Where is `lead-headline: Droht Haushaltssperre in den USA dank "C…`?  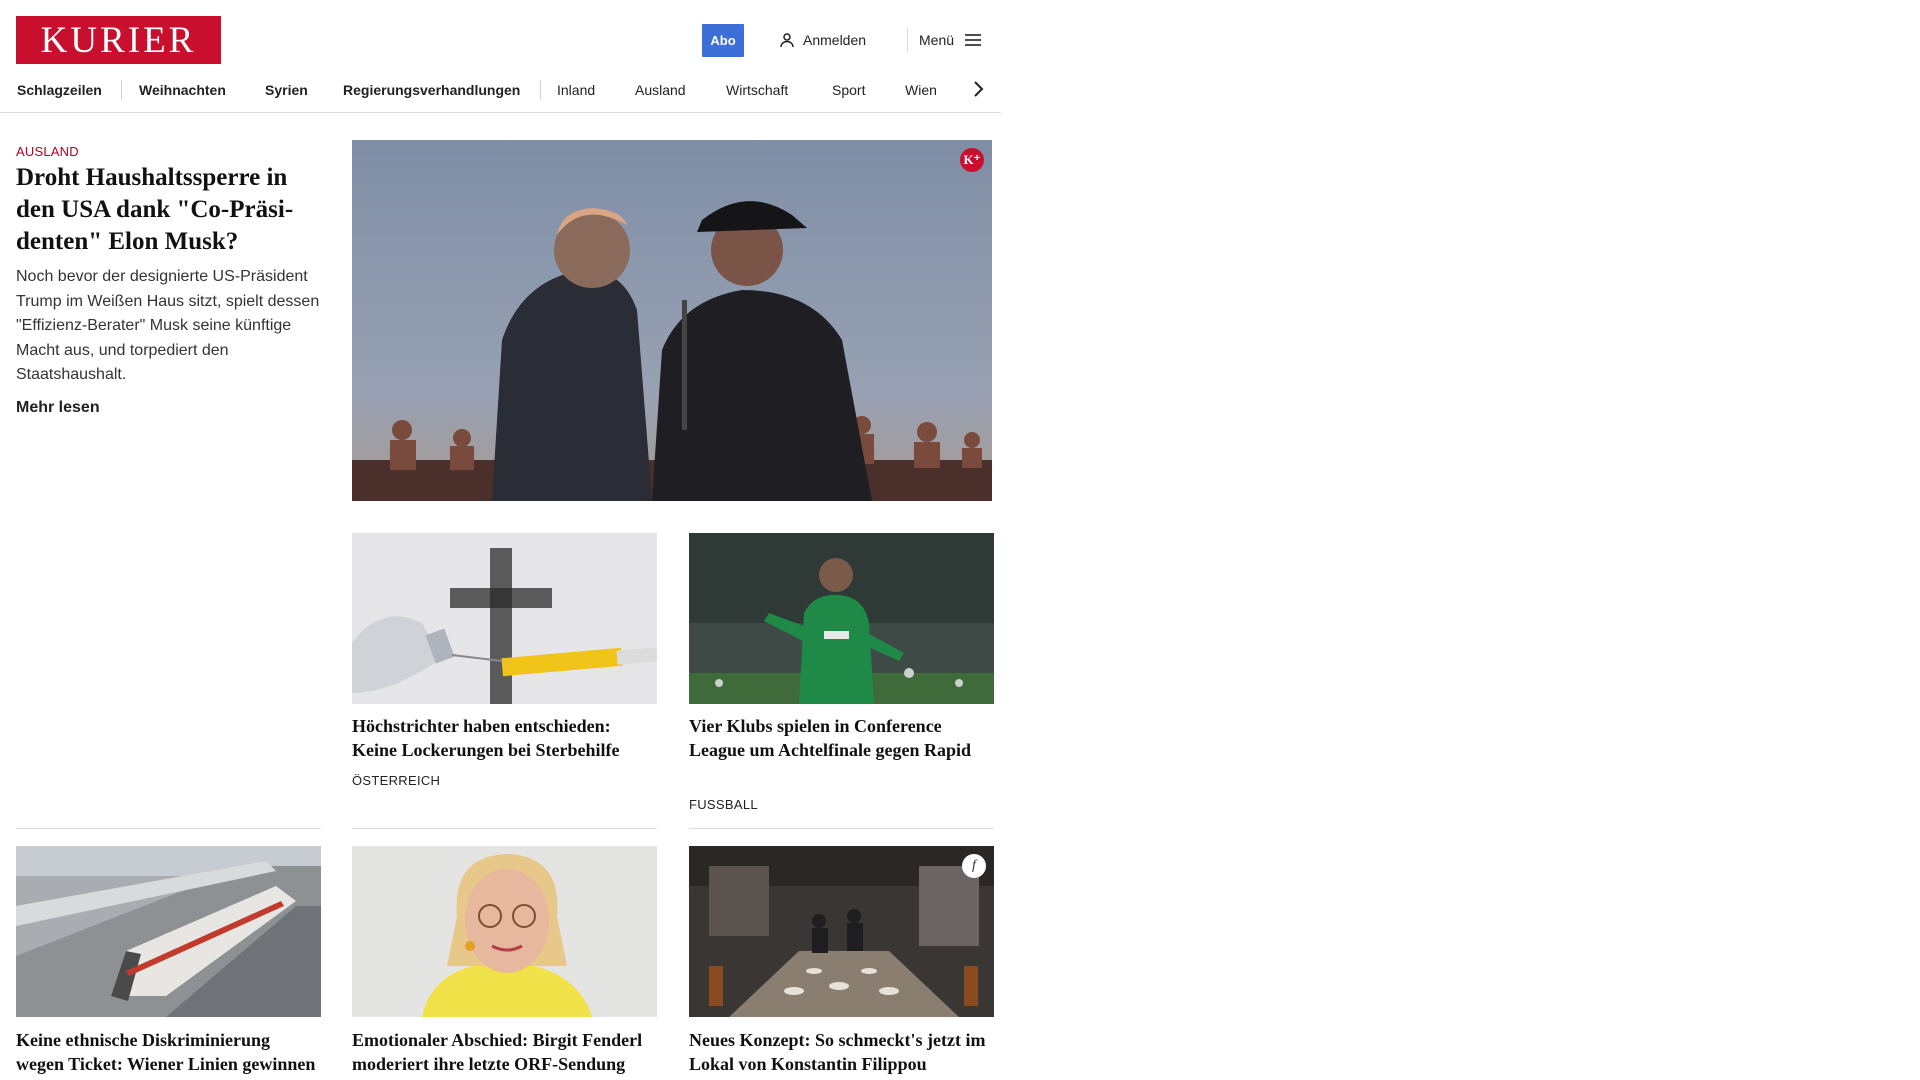
lead-headline: Droht Haushaltssperre in den USA dank "C… is located at coordinates (171, 210).